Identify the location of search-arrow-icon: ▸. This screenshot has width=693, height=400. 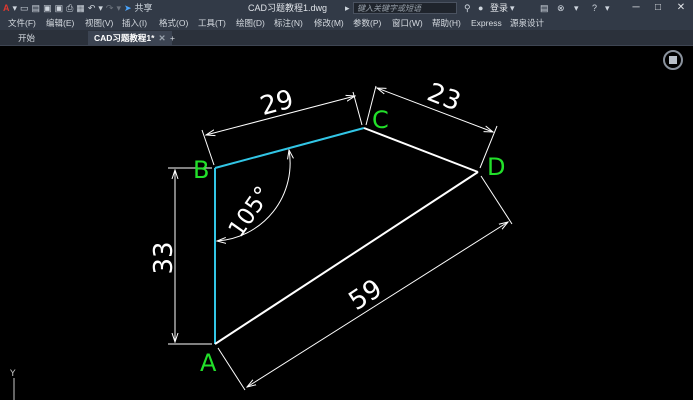
(347, 8).